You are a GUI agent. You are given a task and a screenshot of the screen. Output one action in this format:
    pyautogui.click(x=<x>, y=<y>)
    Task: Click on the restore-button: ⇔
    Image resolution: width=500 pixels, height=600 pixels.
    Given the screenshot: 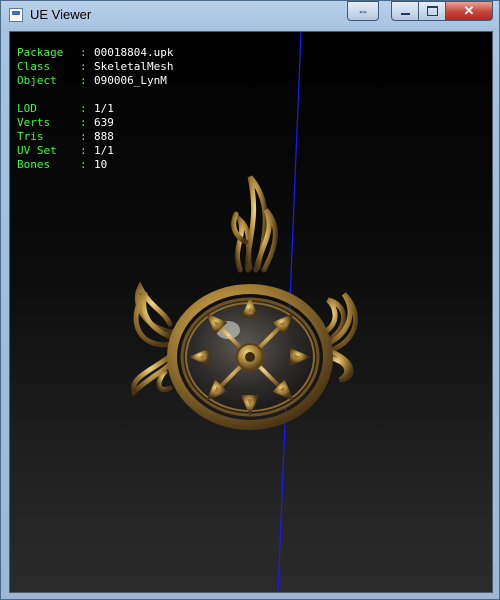 What is the action you would take?
    pyautogui.click(x=363, y=11)
    